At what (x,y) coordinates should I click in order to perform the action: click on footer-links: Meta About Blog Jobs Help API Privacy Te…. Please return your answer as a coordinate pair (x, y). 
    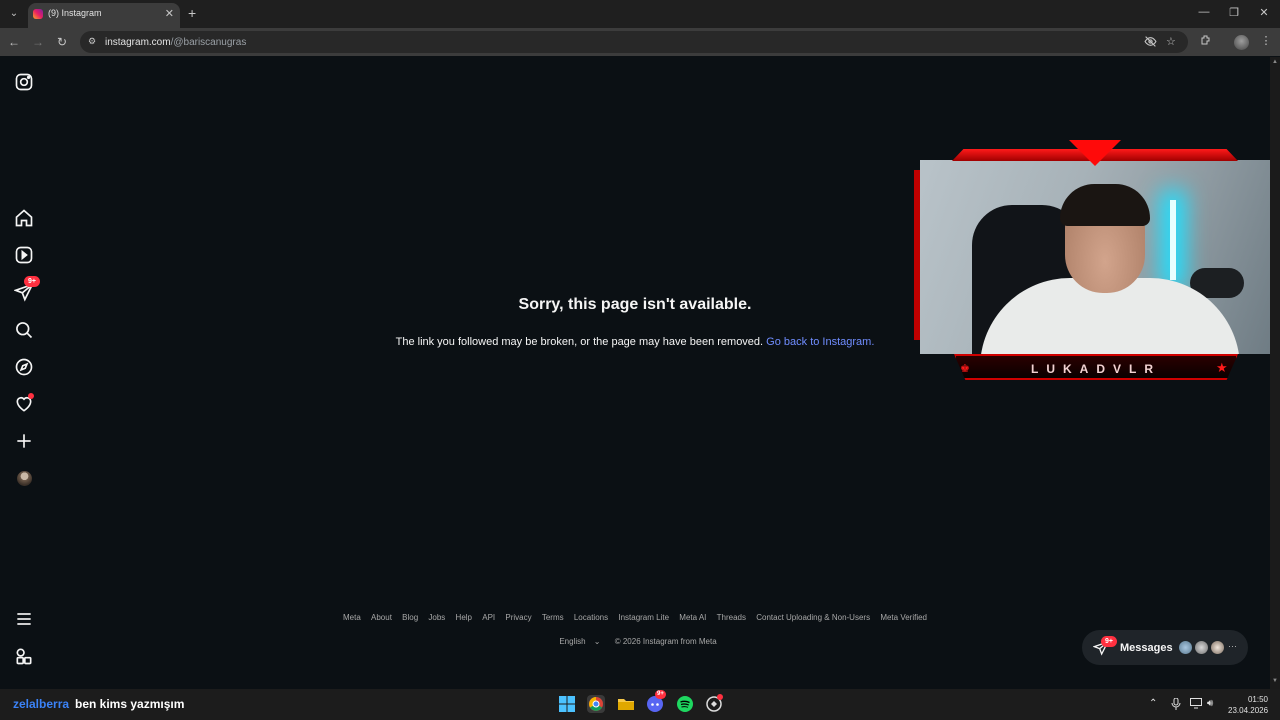
    Looking at the image, I should click on (635, 617).